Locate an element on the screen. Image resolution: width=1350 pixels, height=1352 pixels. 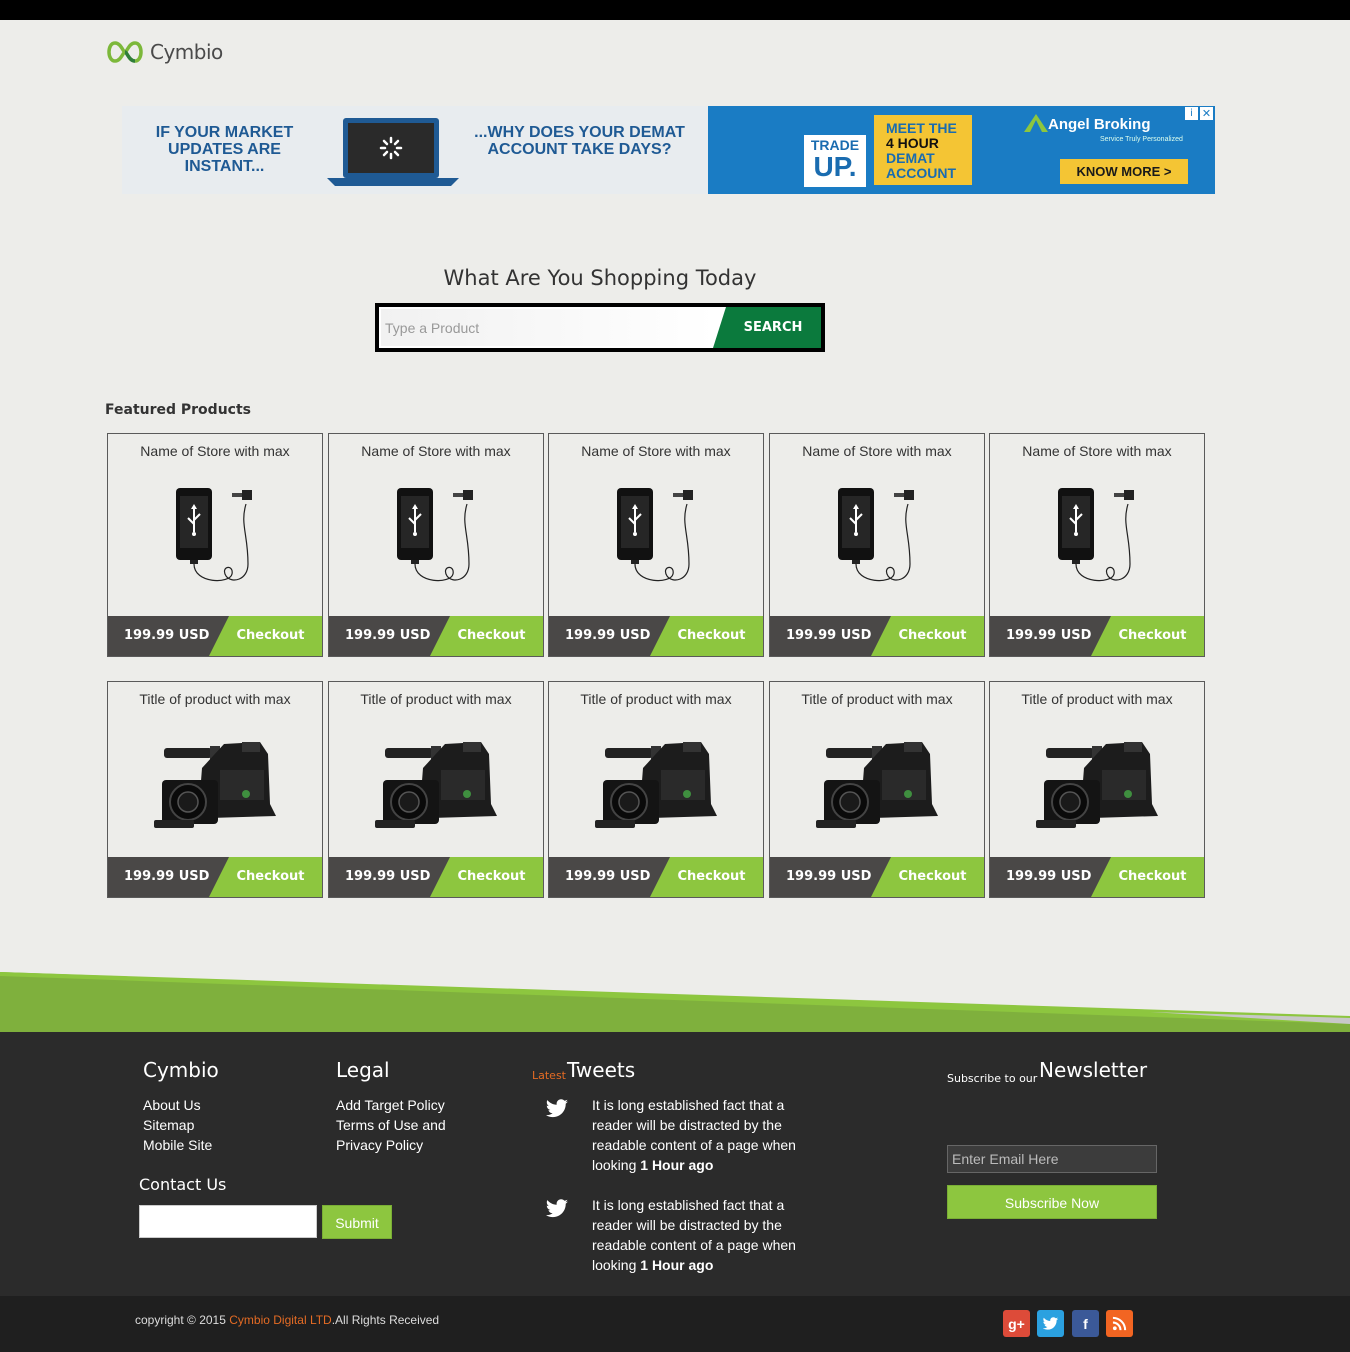
rss-icon is located at coordinates (1119, 1323).